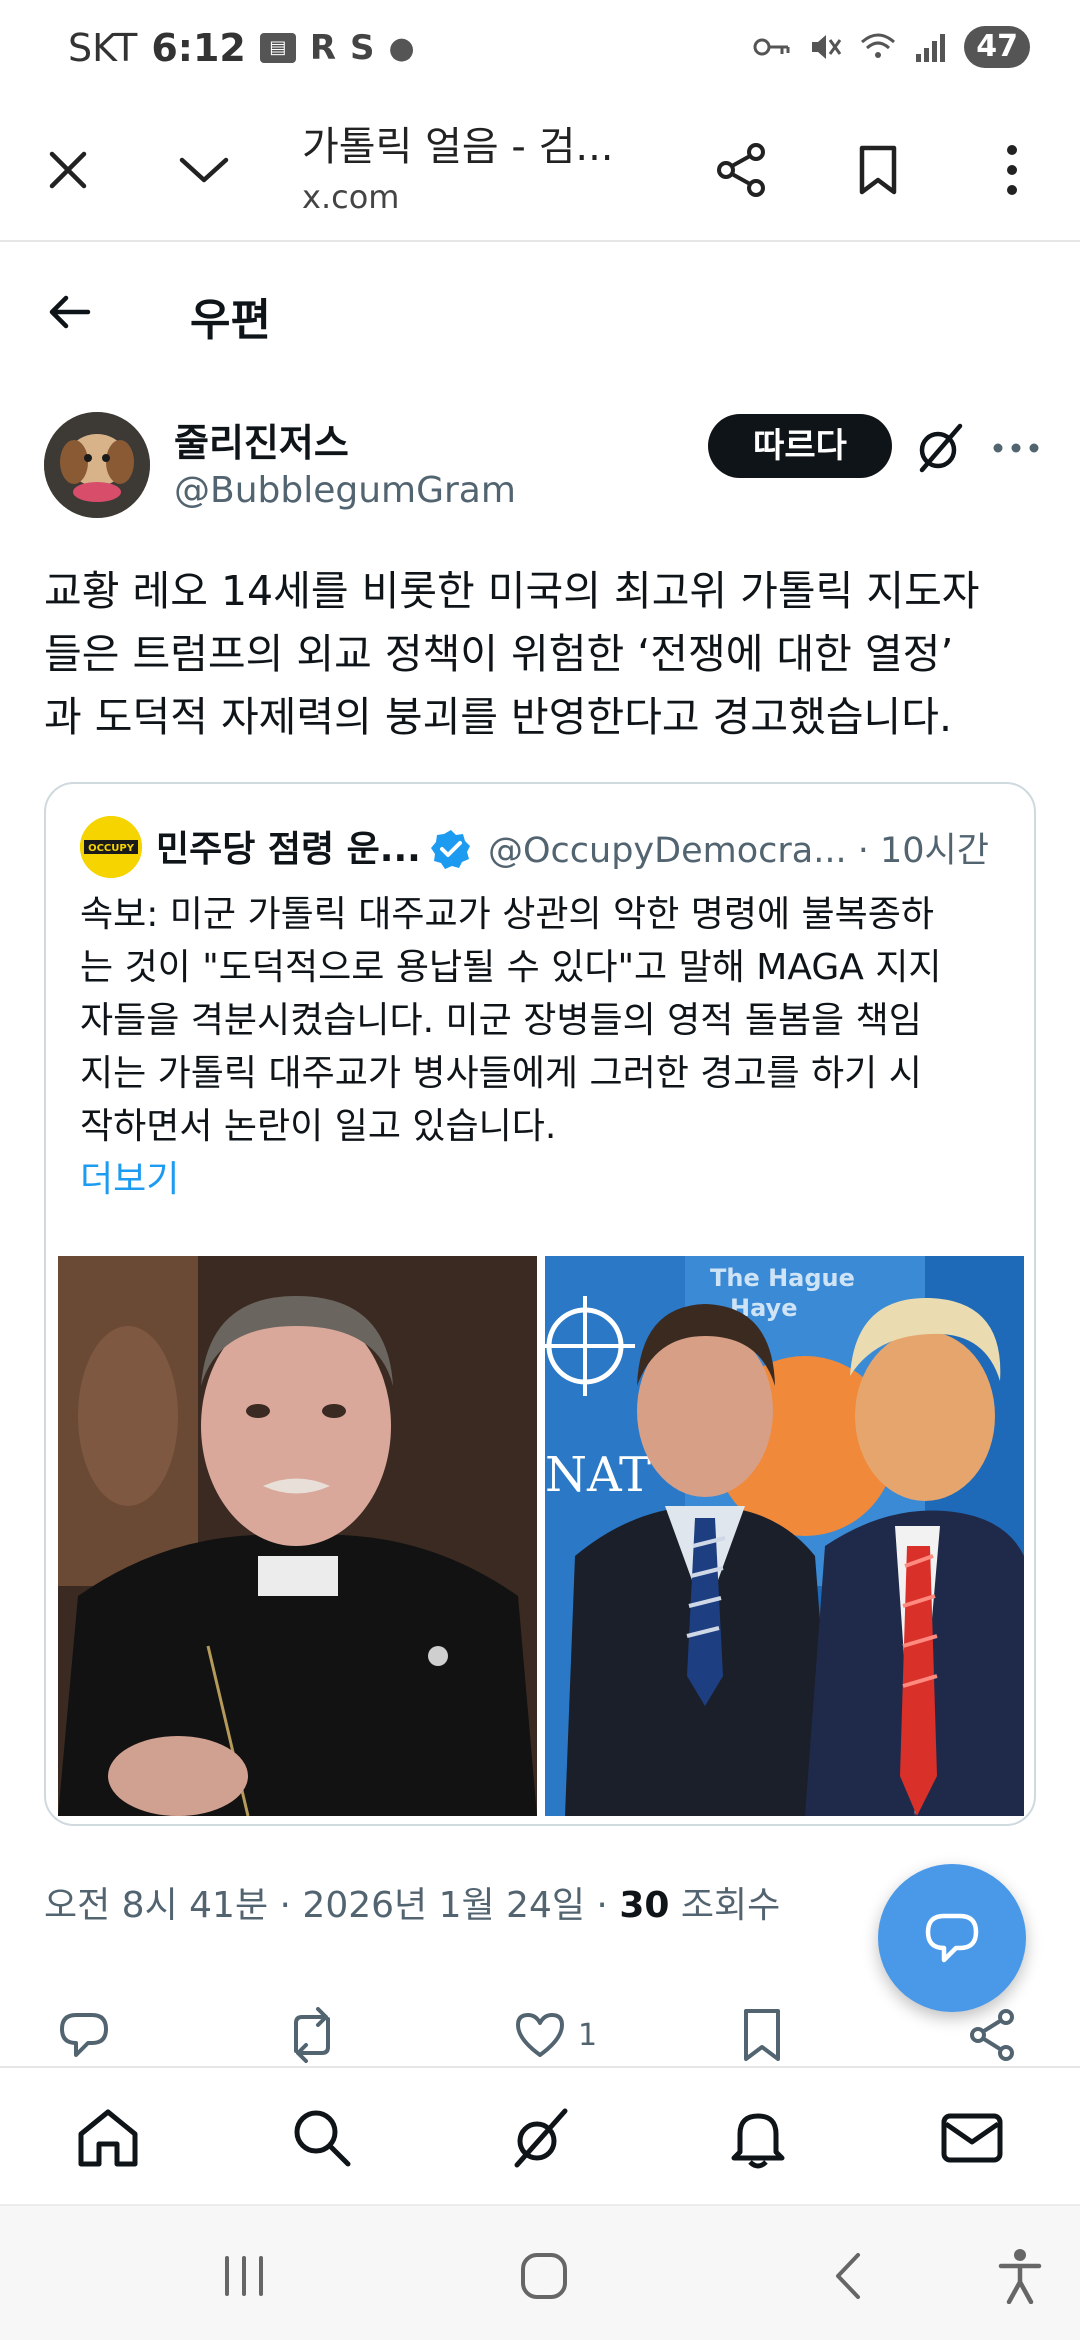  Describe the element at coordinates (725, 1905) in the screenshot. I see `view-count-label: 조회수` at that location.